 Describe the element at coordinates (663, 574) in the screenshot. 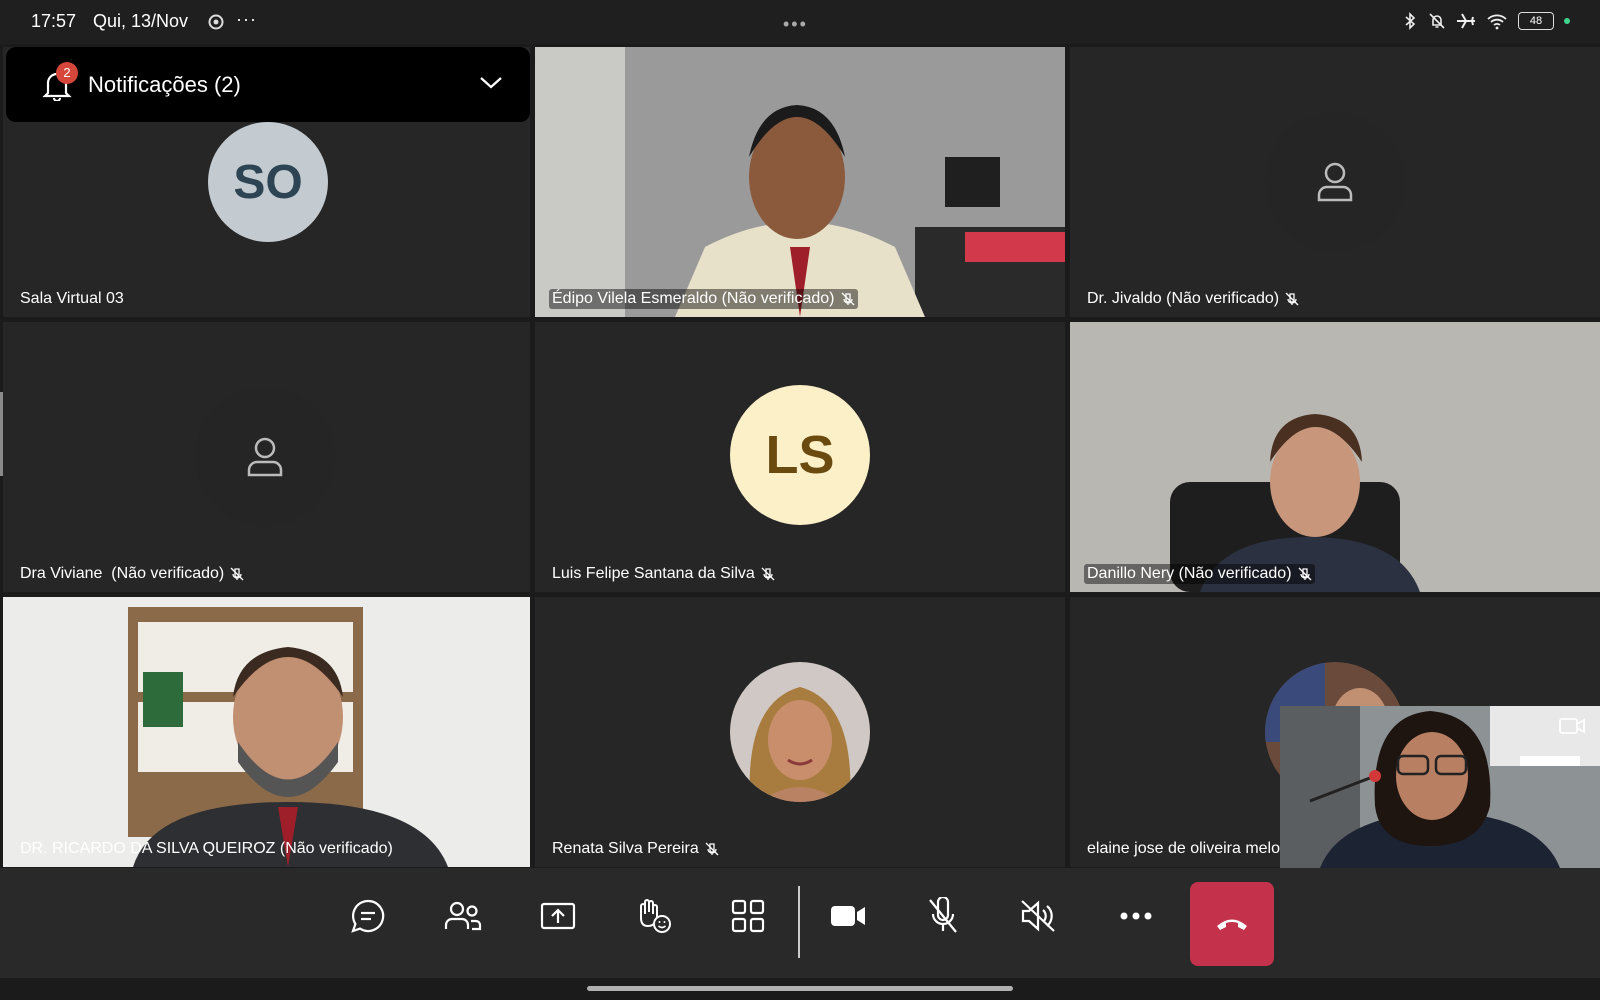

I see `participant-name: Luis Felipe Santana da Silva` at that location.